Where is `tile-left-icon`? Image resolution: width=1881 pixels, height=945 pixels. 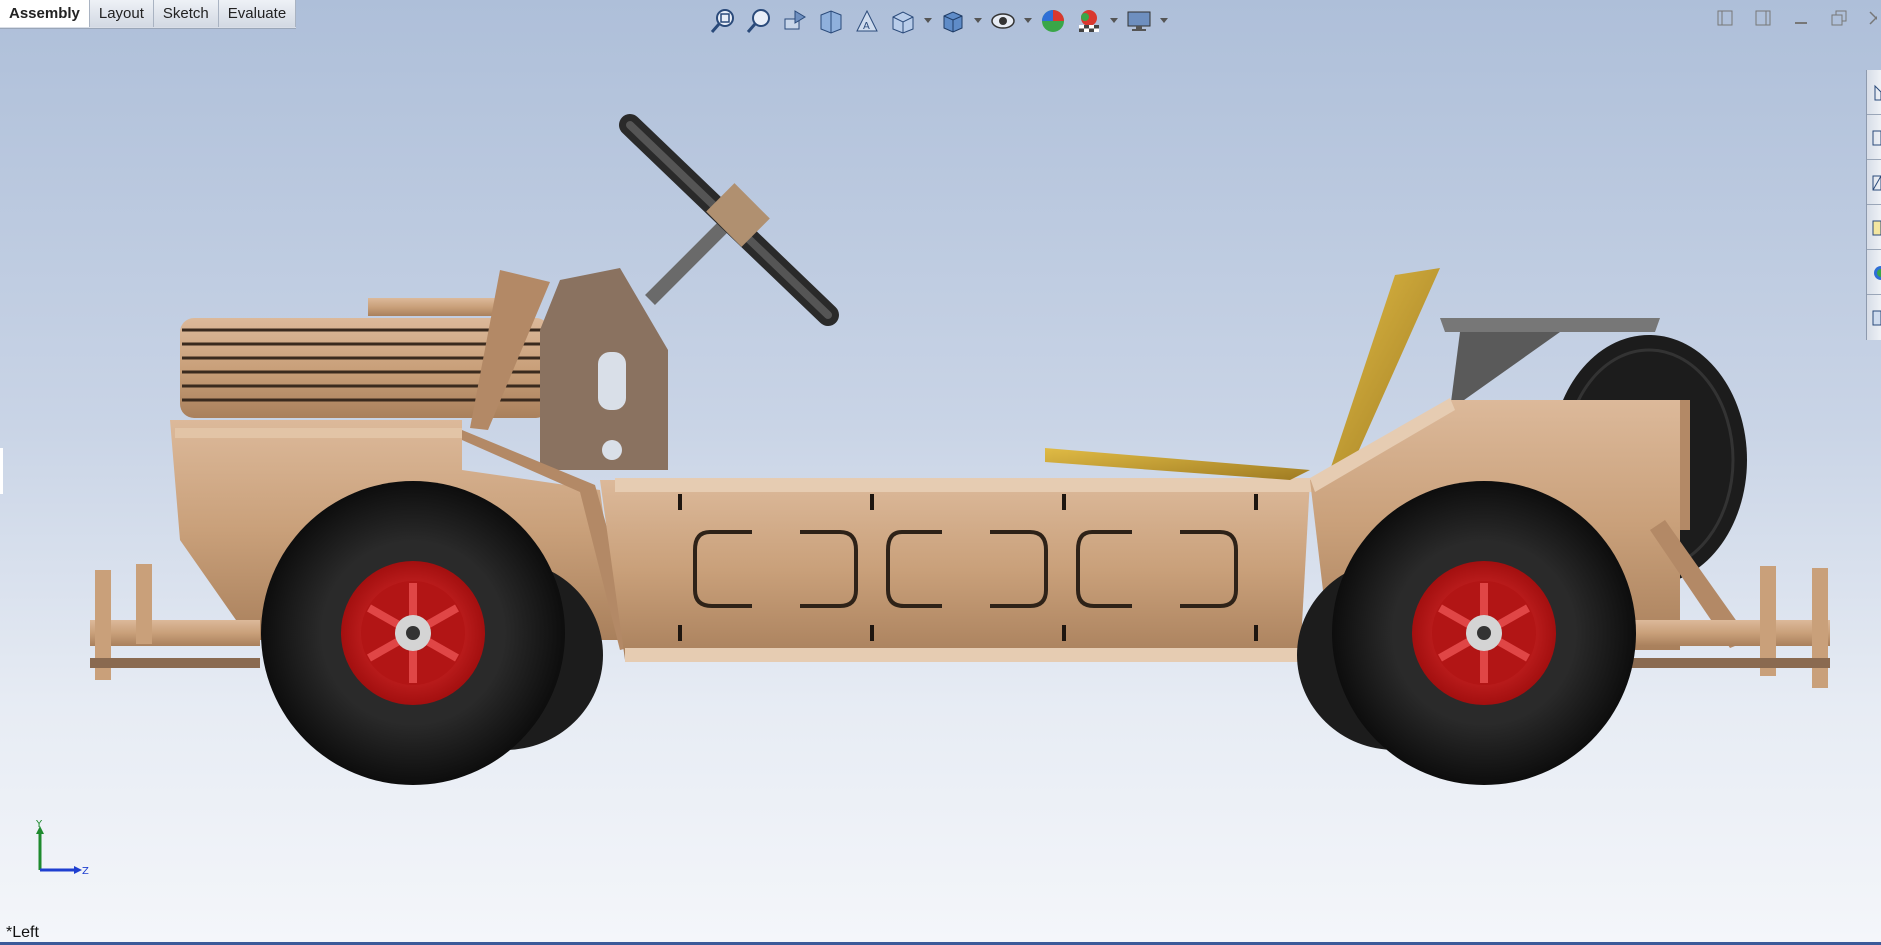 tile-left-icon is located at coordinates (1725, 18).